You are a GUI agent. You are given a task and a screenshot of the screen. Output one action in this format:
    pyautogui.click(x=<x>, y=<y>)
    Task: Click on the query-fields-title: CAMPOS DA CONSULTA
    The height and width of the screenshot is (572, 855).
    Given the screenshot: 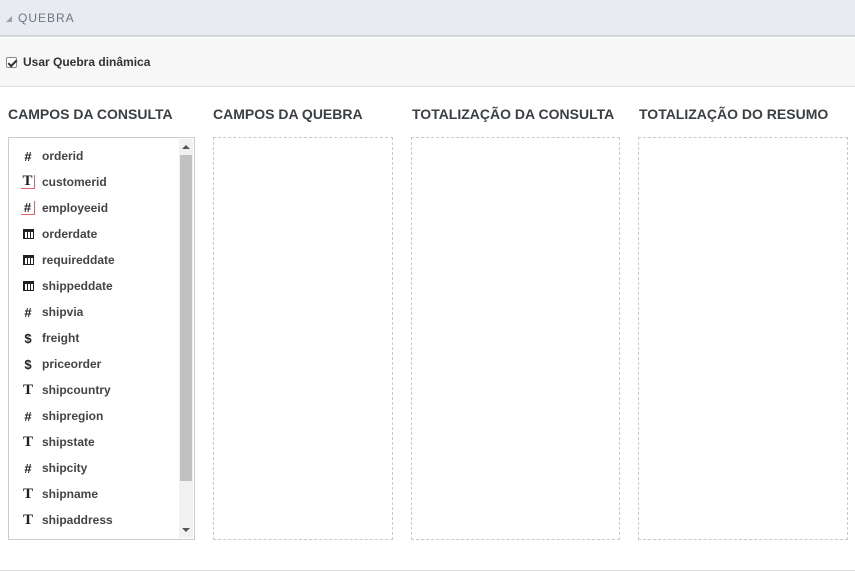 What is the action you would take?
    pyautogui.click(x=90, y=114)
    